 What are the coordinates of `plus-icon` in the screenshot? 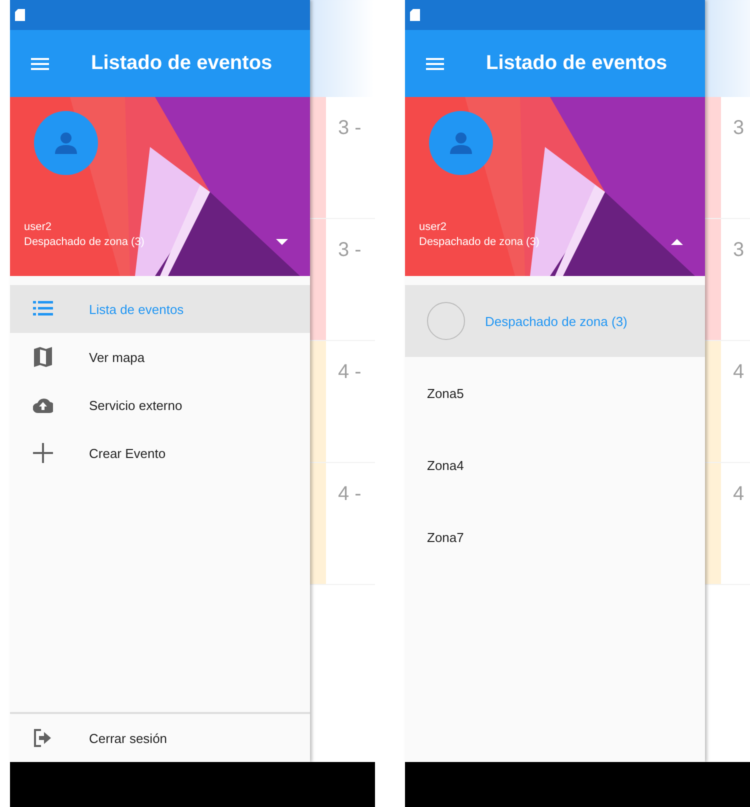 It's located at (43, 453).